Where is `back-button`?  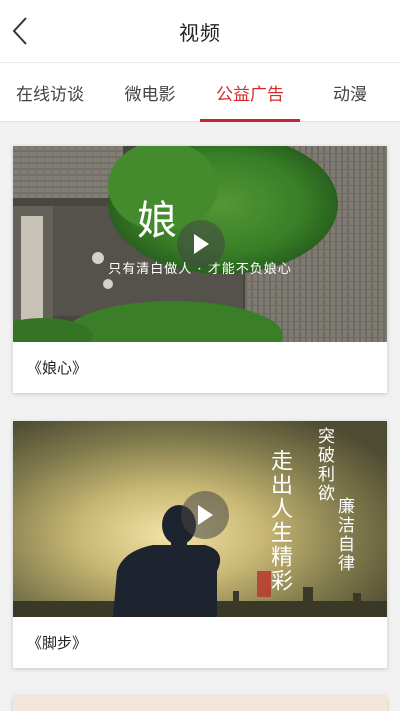
back-button is located at coordinates (20, 31).